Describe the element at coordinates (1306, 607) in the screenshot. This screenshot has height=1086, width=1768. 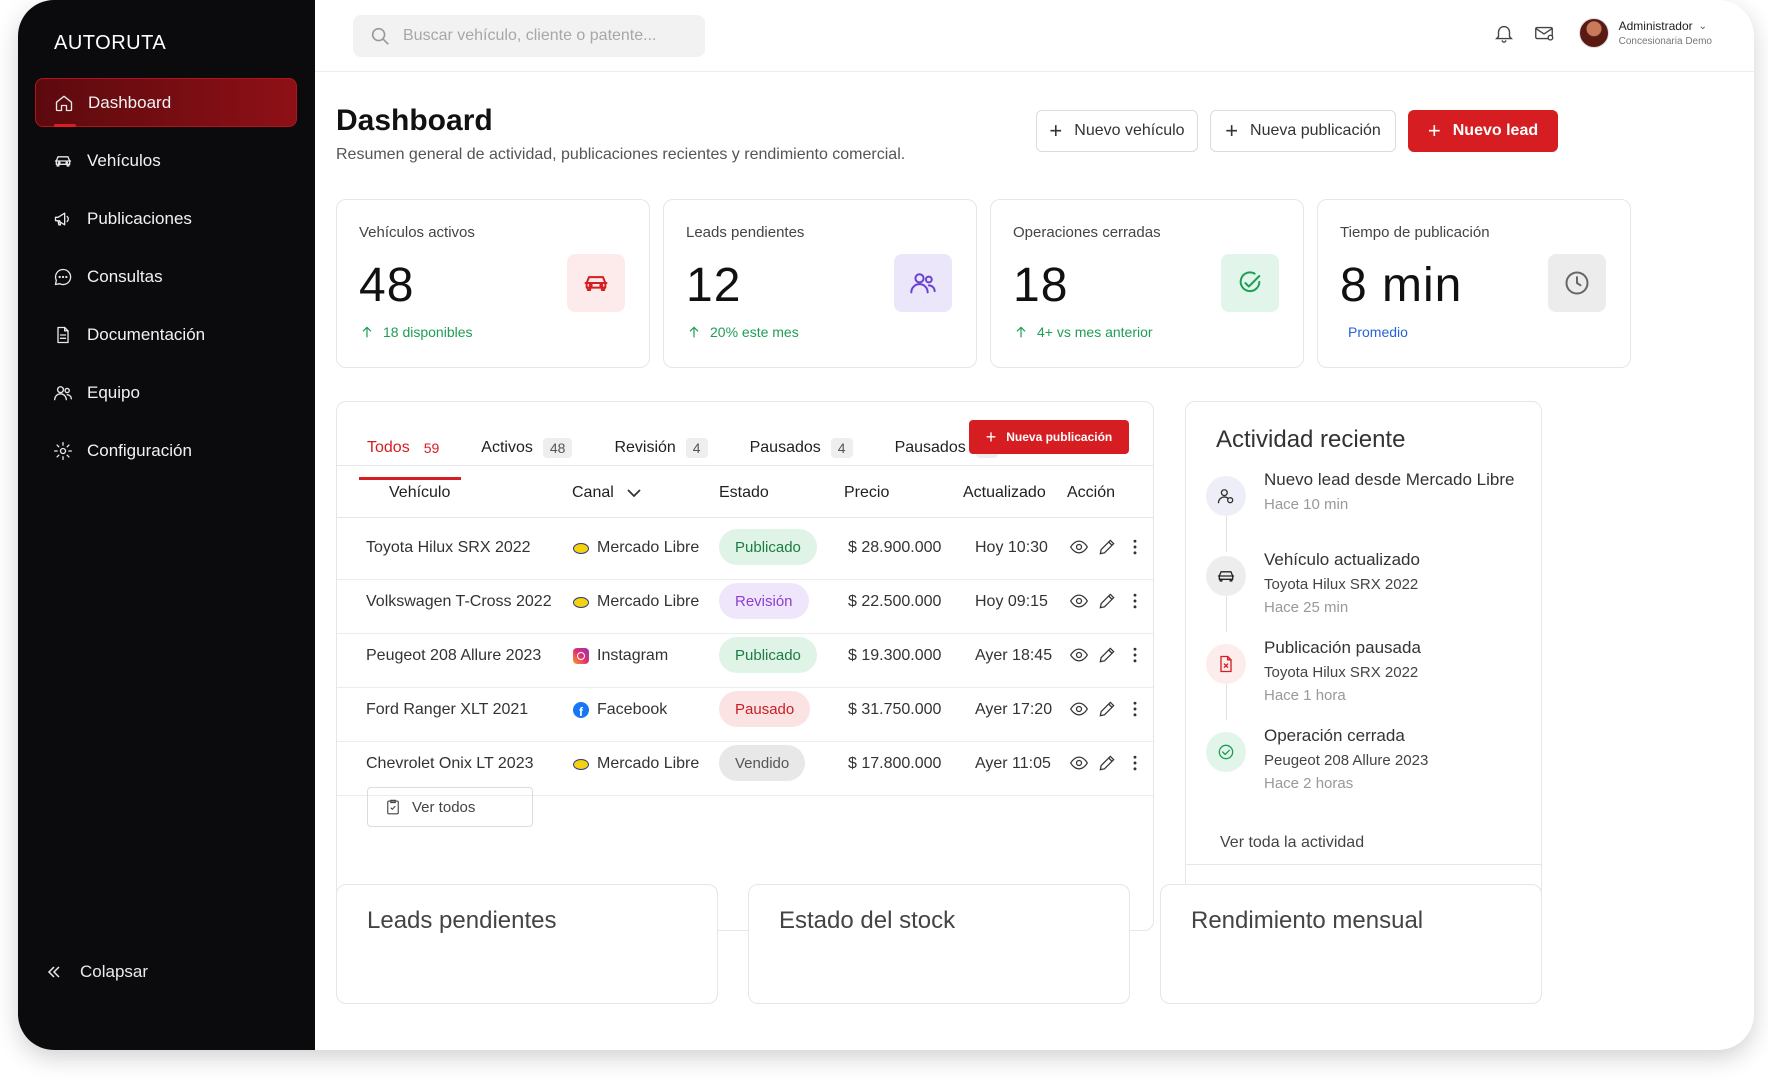
I see `activity-item-time: Hace 25 min` at that location.